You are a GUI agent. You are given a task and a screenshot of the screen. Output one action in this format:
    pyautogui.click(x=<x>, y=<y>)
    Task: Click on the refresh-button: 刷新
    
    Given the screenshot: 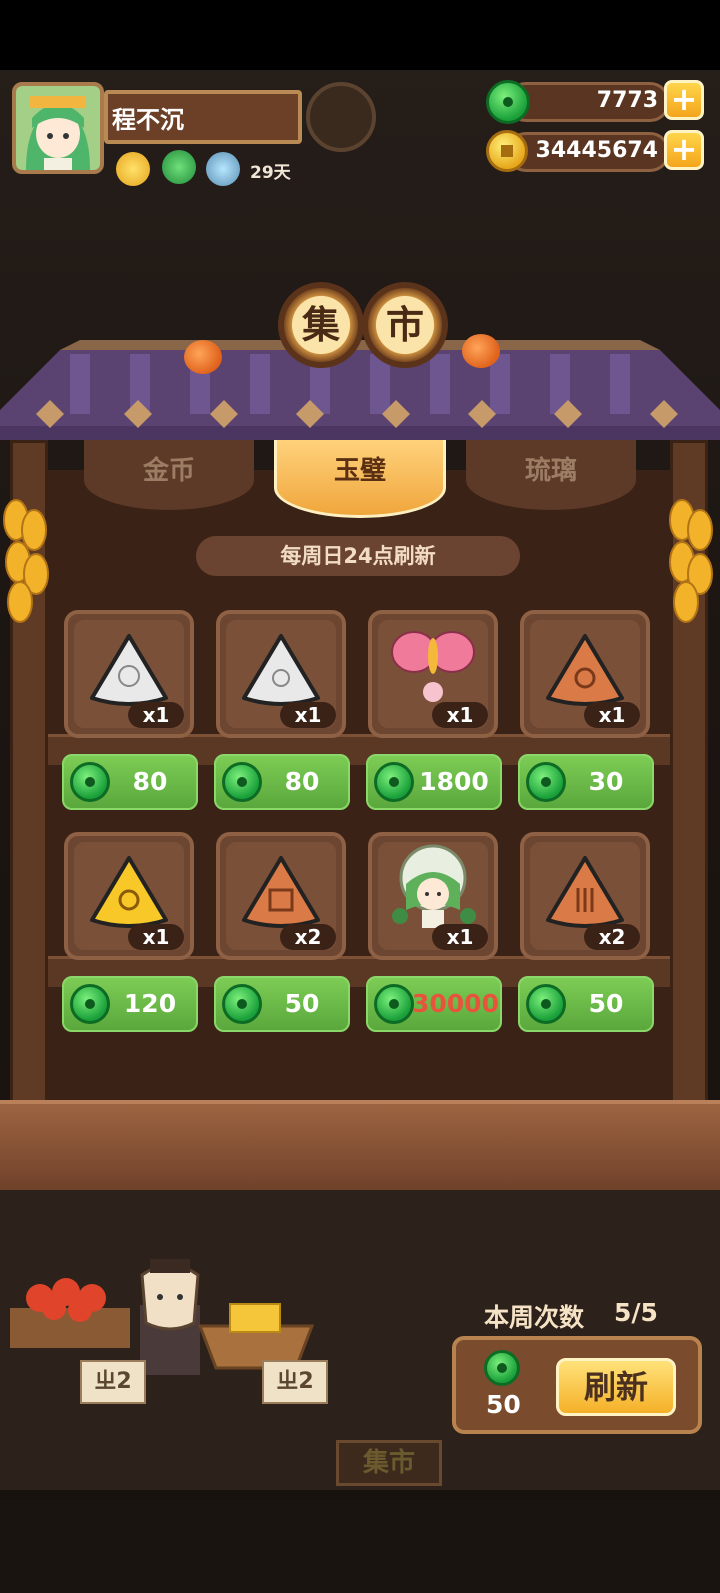 What is the action you would take?
    pyautogui.click(x=616, y=1387)
    